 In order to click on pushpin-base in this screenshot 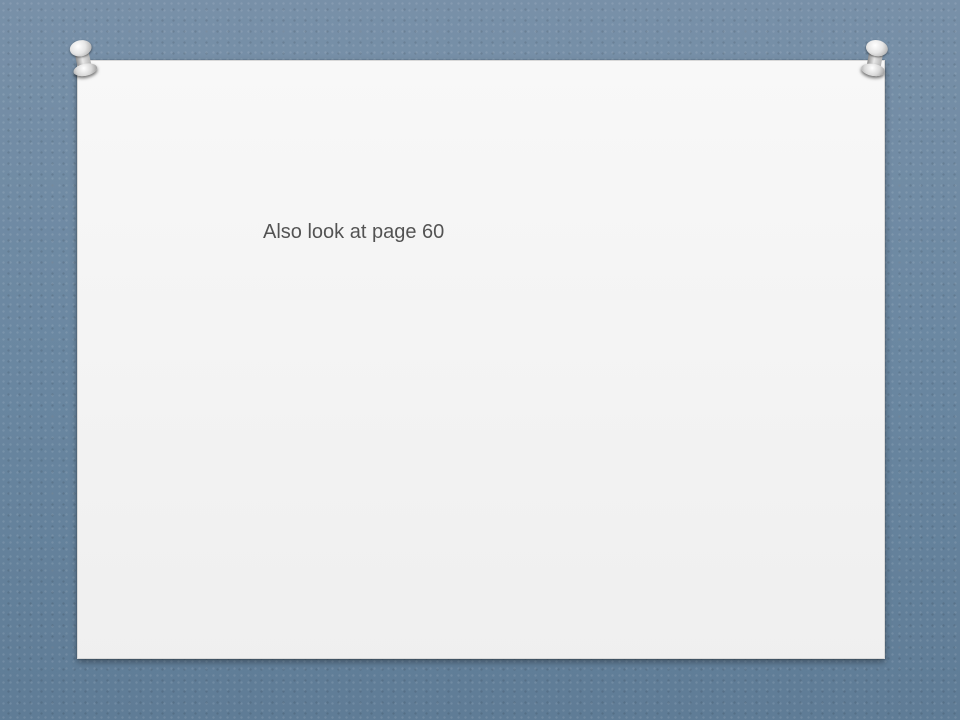, I will do `click(873, 69)`.